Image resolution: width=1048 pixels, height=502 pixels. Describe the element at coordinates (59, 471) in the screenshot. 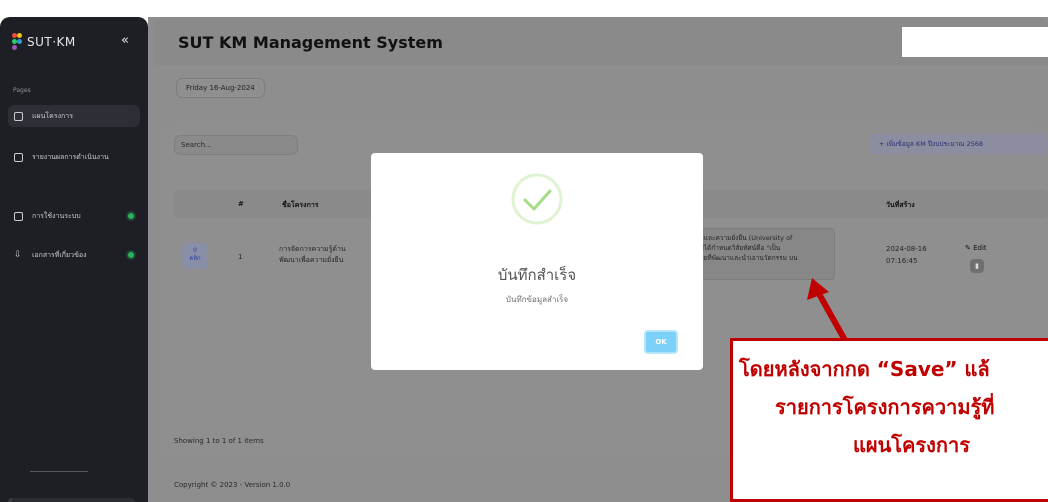

I see `sidebar-divider` at that location.